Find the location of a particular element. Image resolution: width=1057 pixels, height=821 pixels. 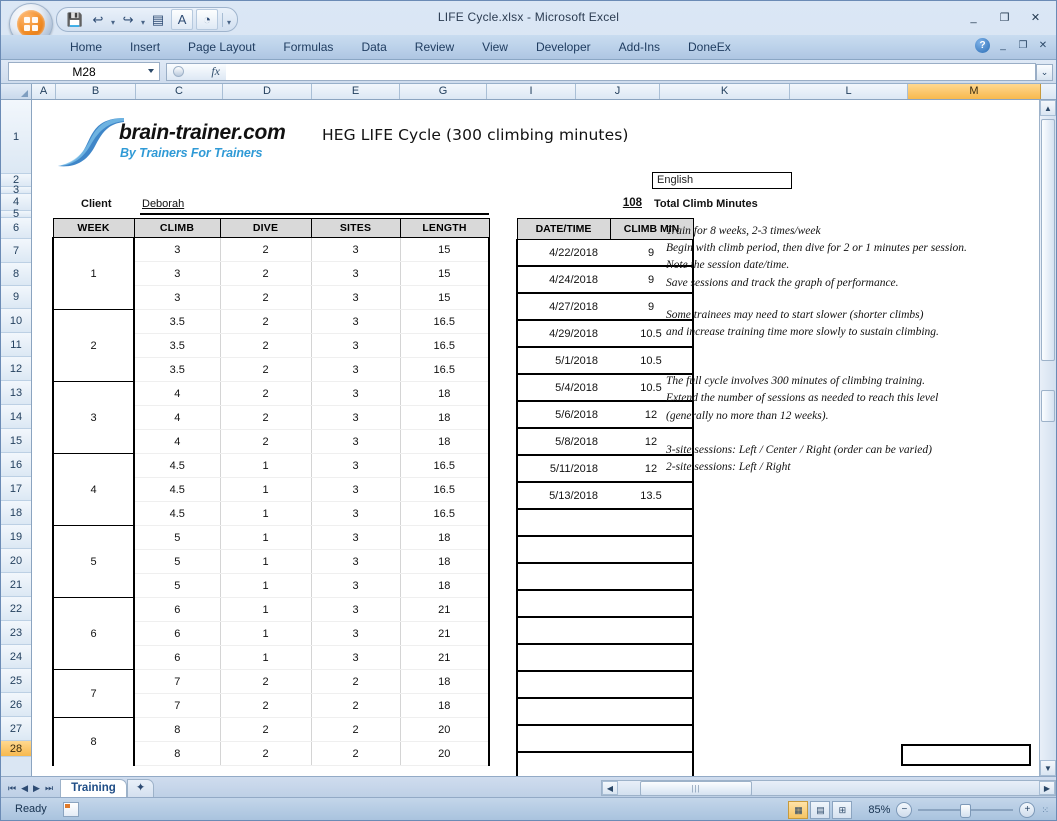

tab-add-ins: Add-Ins is located at coordinates (639, 47).